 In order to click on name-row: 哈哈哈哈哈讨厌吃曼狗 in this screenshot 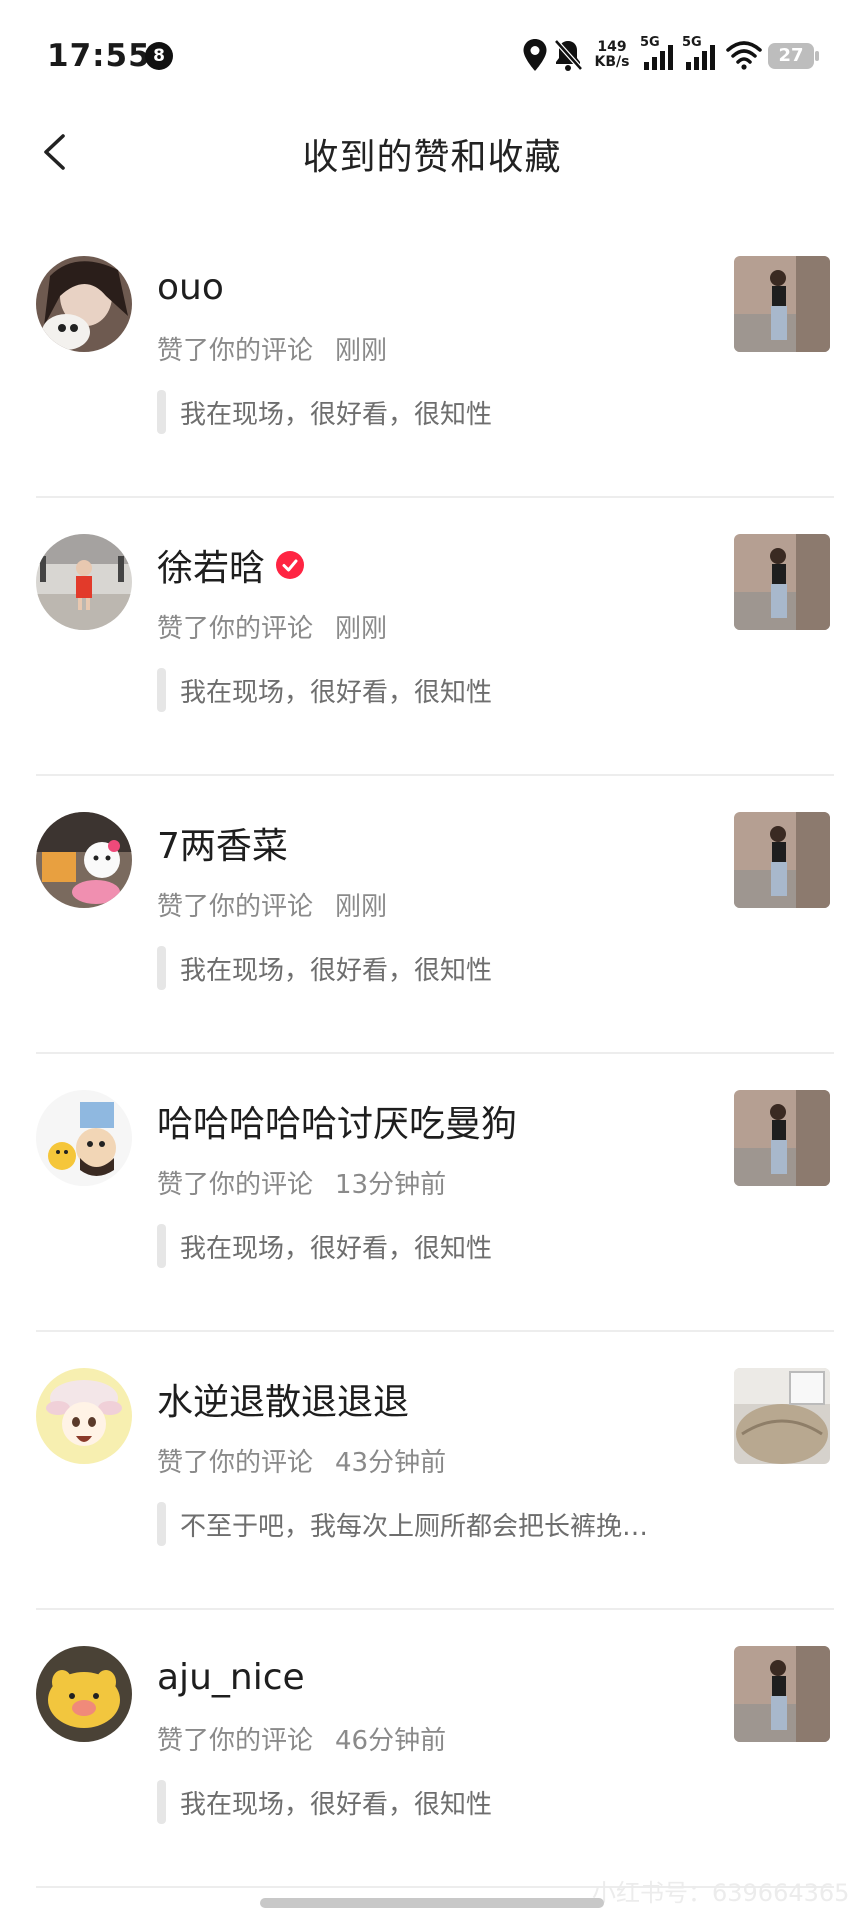, I will do `click(337, 1121)`.